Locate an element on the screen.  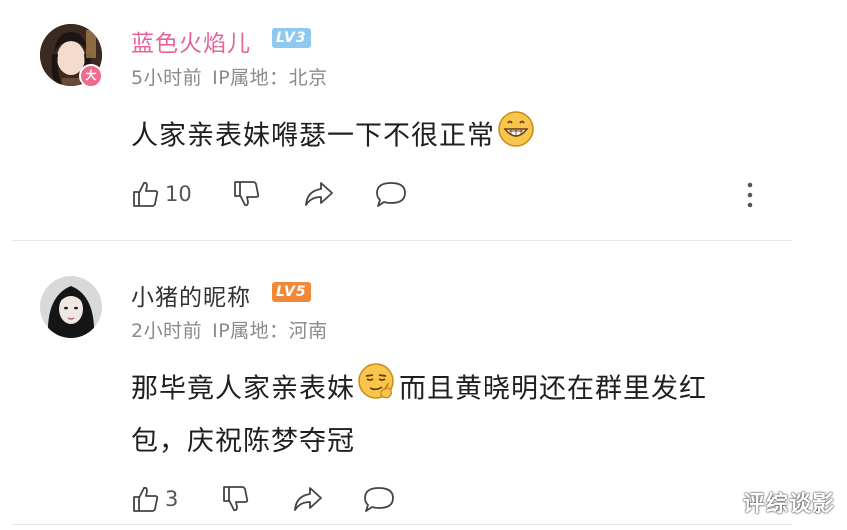
comment-text-part: 而且黄晓明还在群里发红 is located at coordinates (553, 389).